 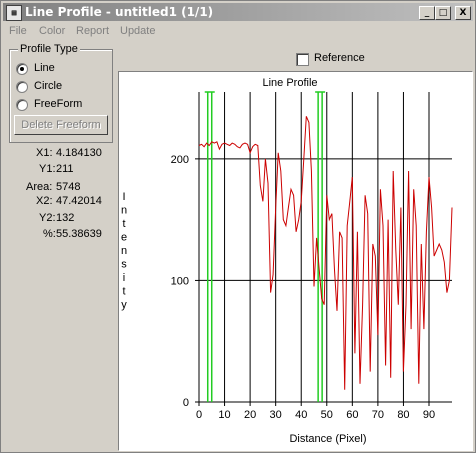 What do you see at coordinates (403, 415) in the screenshot?
I see `x-tick-label: 80` at bounding box center [403, 415].